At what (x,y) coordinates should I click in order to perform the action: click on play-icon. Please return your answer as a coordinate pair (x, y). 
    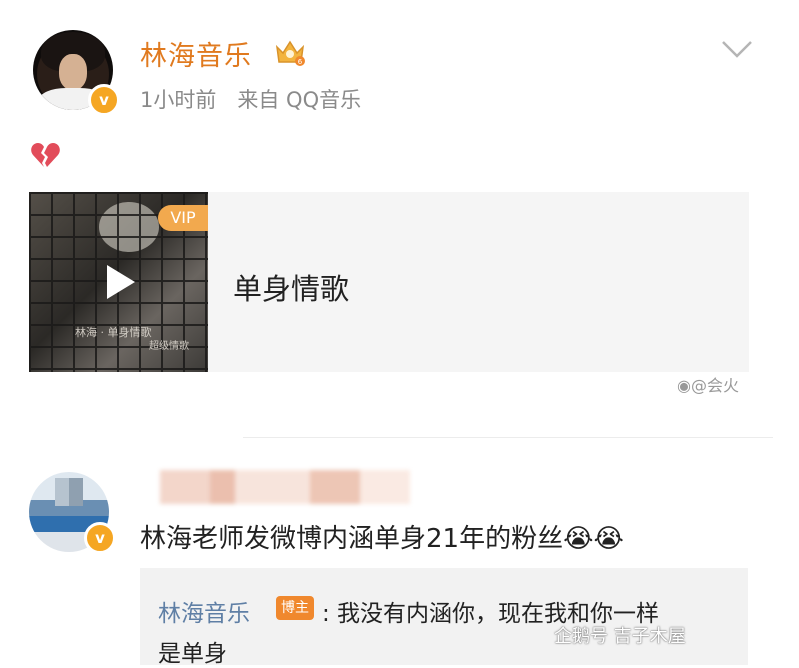
    Looking at the image, I should click on (119, 282).